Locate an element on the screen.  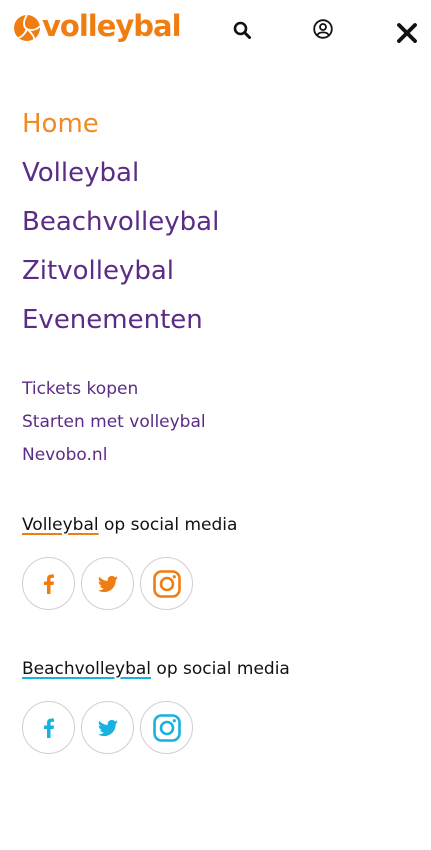
nav-item-beachvolleybal: Beachvolleybal is located at coordinates (120, 222).